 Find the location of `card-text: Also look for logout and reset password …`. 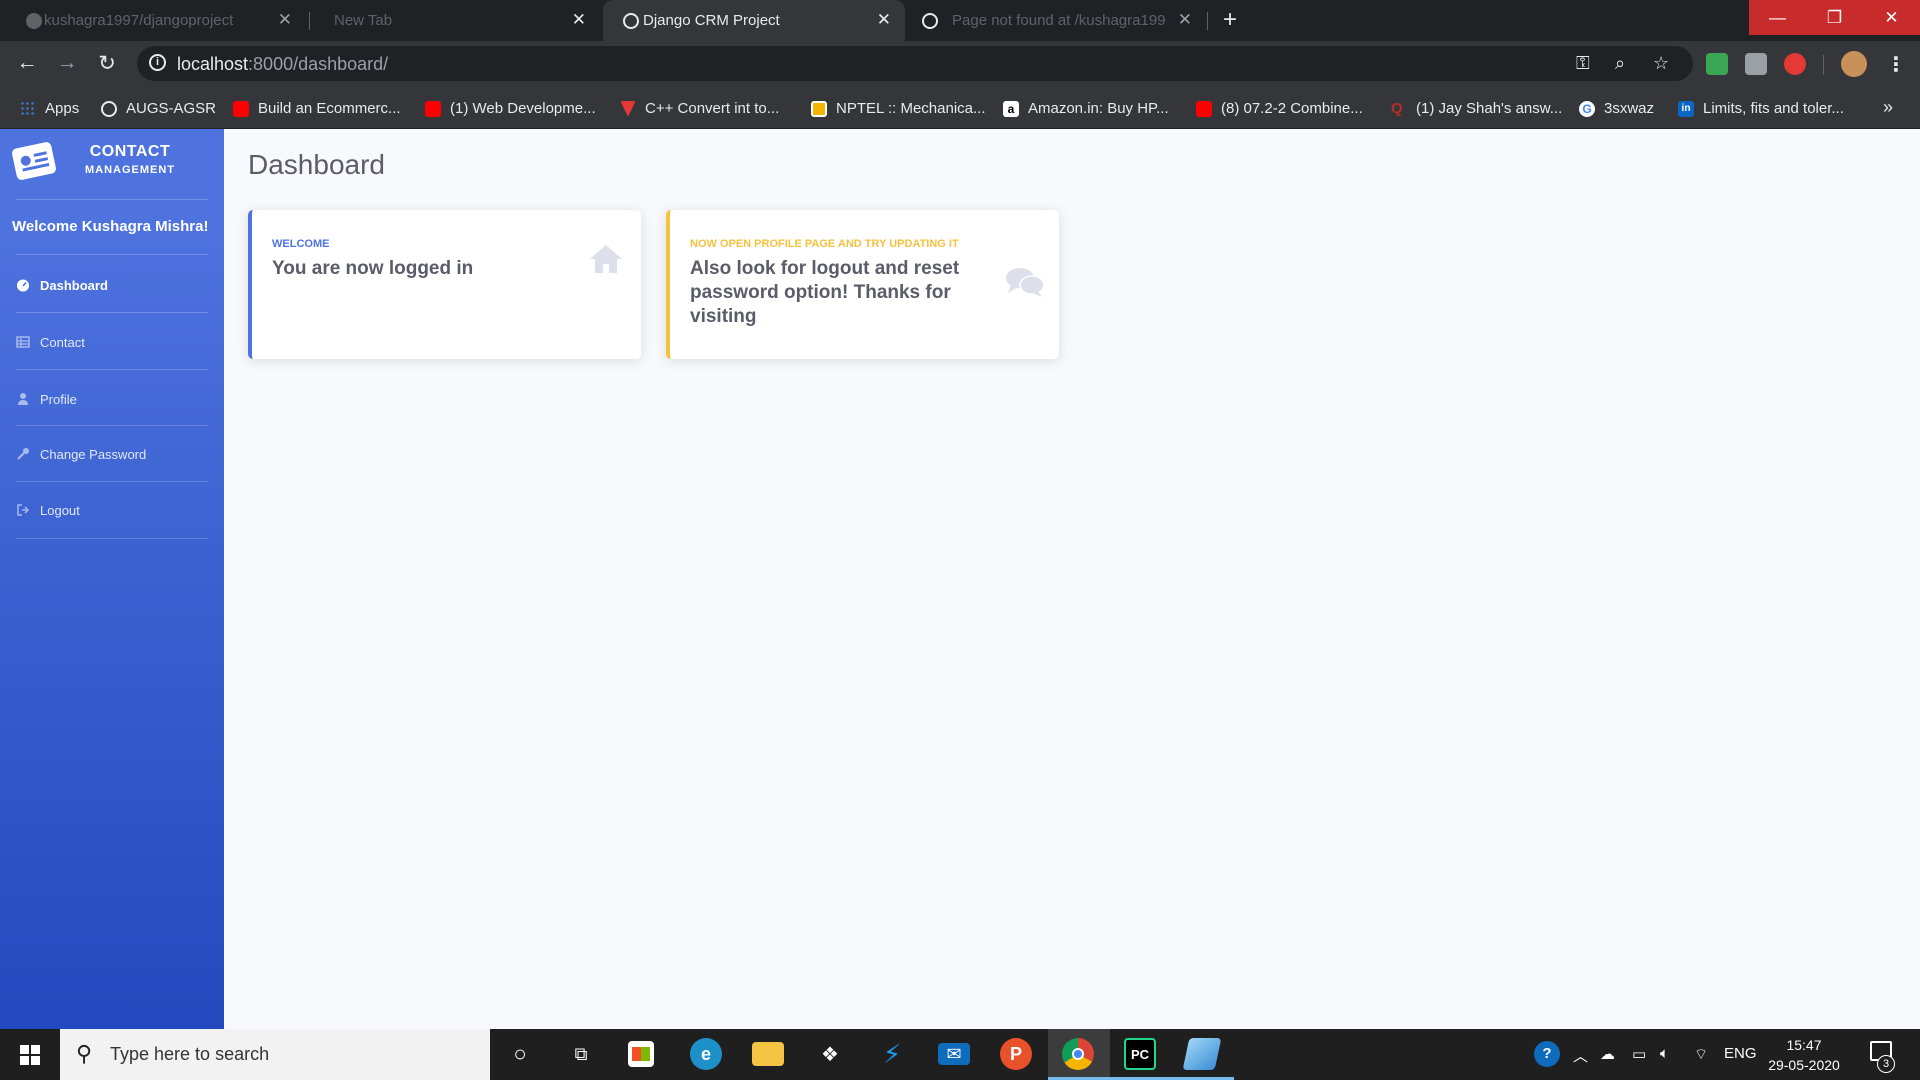

card-text: Also look for logout and reset password … is located at coordinates (825, 292).